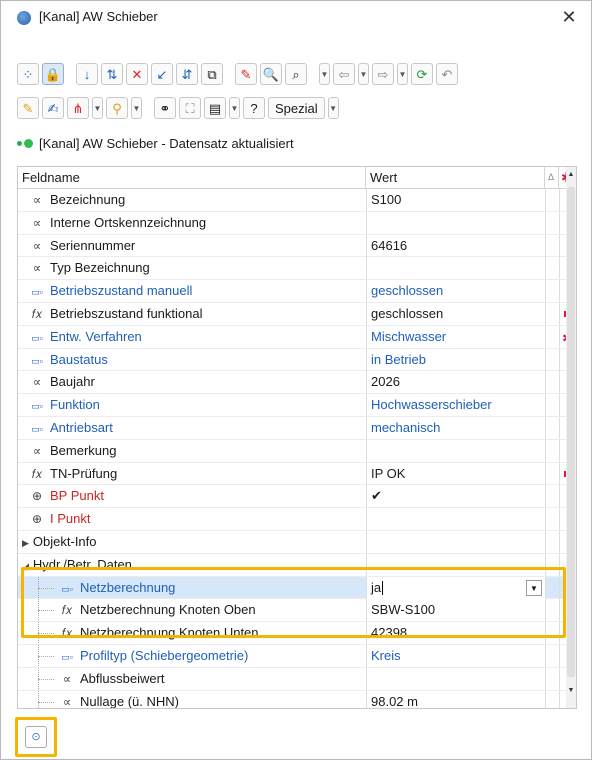 This screenshot has width=592, height=760. What do you see at coordinates (192, 200) in the screenshot?
I see `field-name-cell: ∝ Bezeichnung` at bounding box center [192, 200].